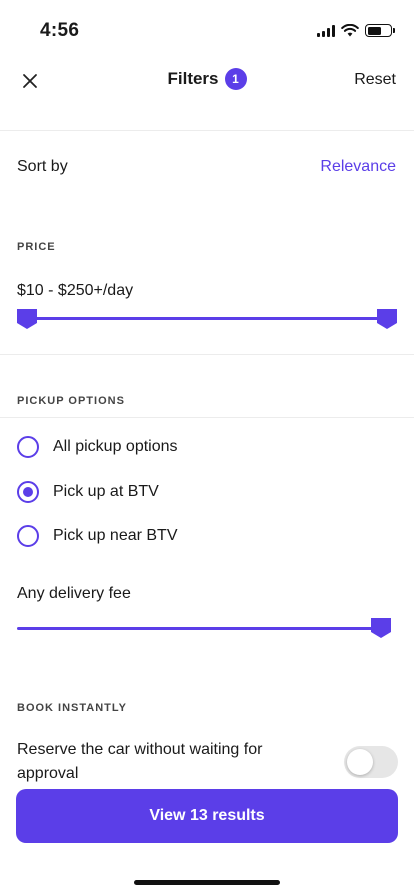 The height and width of the screenshot is (896, 414). Describe the element at coordinates (74, 593) in the screenshot. I see `delivery-fee-label: Any delivery fee` at that location.